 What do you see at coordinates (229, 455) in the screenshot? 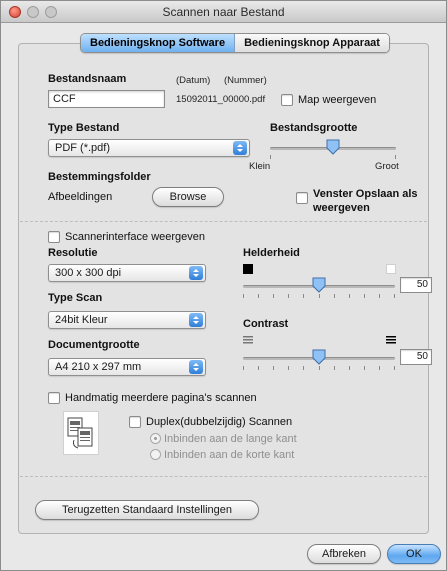
I see `bind-short-edge-label: Inbinden aan de korte kant` at bounding box center [229, 455].